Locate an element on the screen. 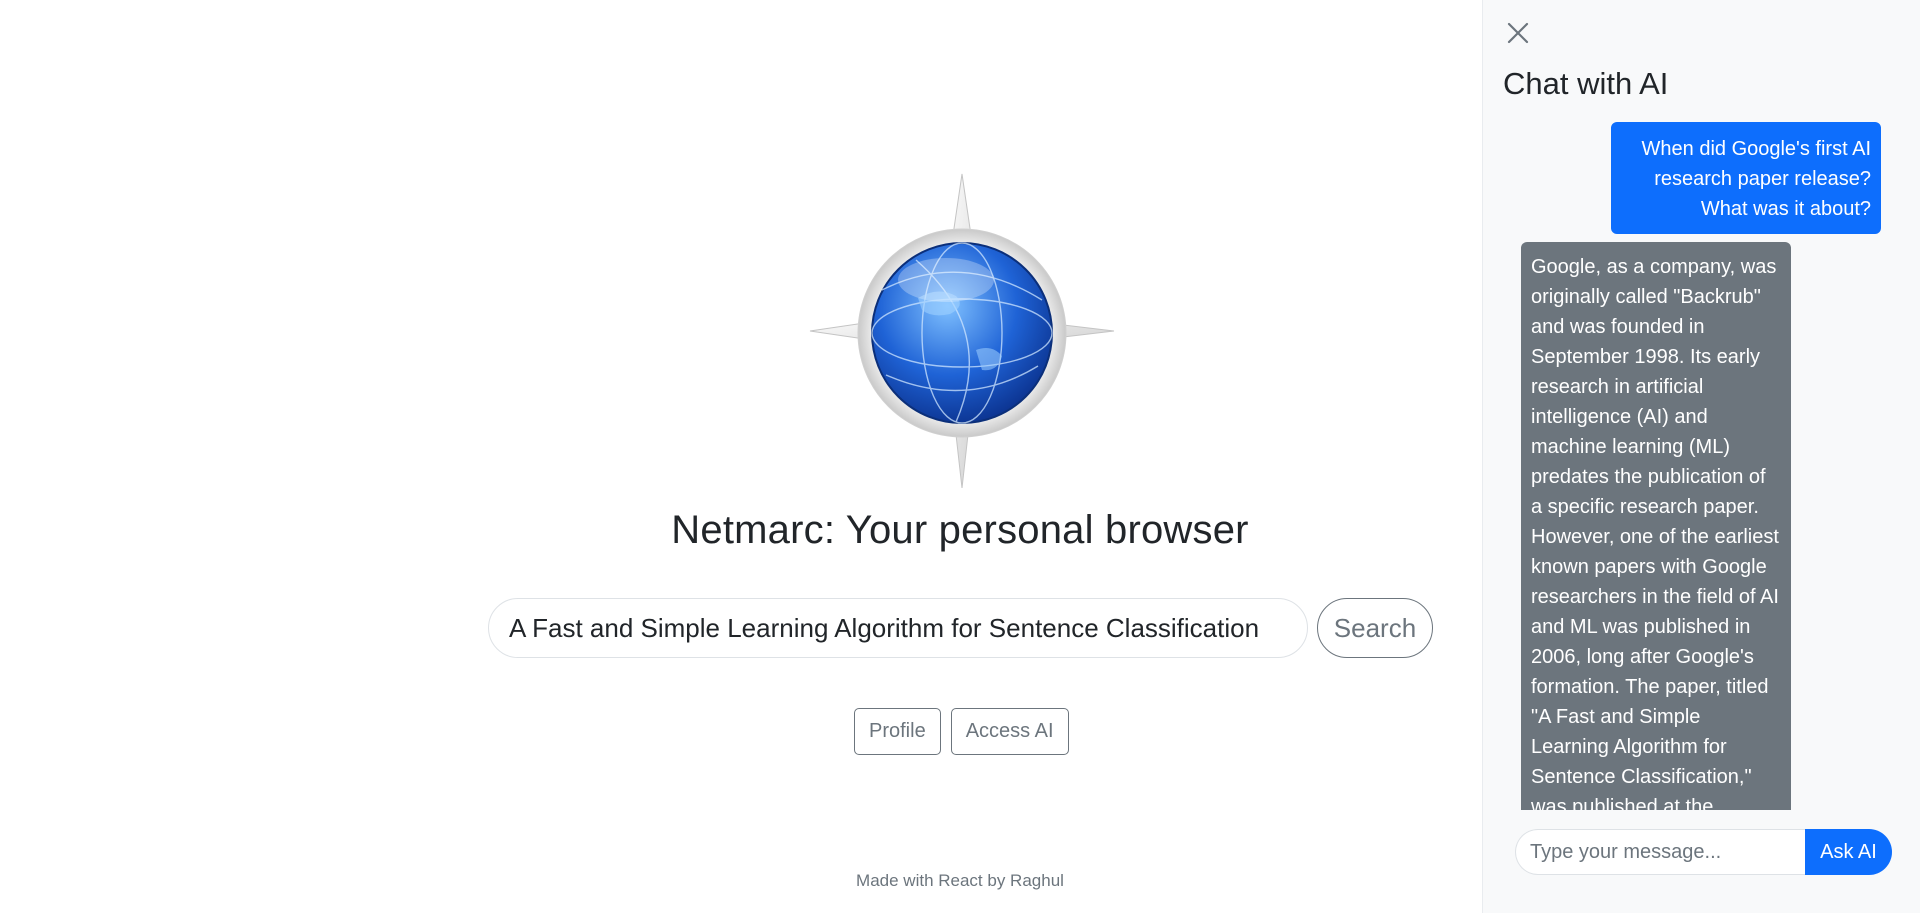 This screenshot has width=1920, height=913. ask-ai-button: Ask AI is located at coordinates (1848, 852).